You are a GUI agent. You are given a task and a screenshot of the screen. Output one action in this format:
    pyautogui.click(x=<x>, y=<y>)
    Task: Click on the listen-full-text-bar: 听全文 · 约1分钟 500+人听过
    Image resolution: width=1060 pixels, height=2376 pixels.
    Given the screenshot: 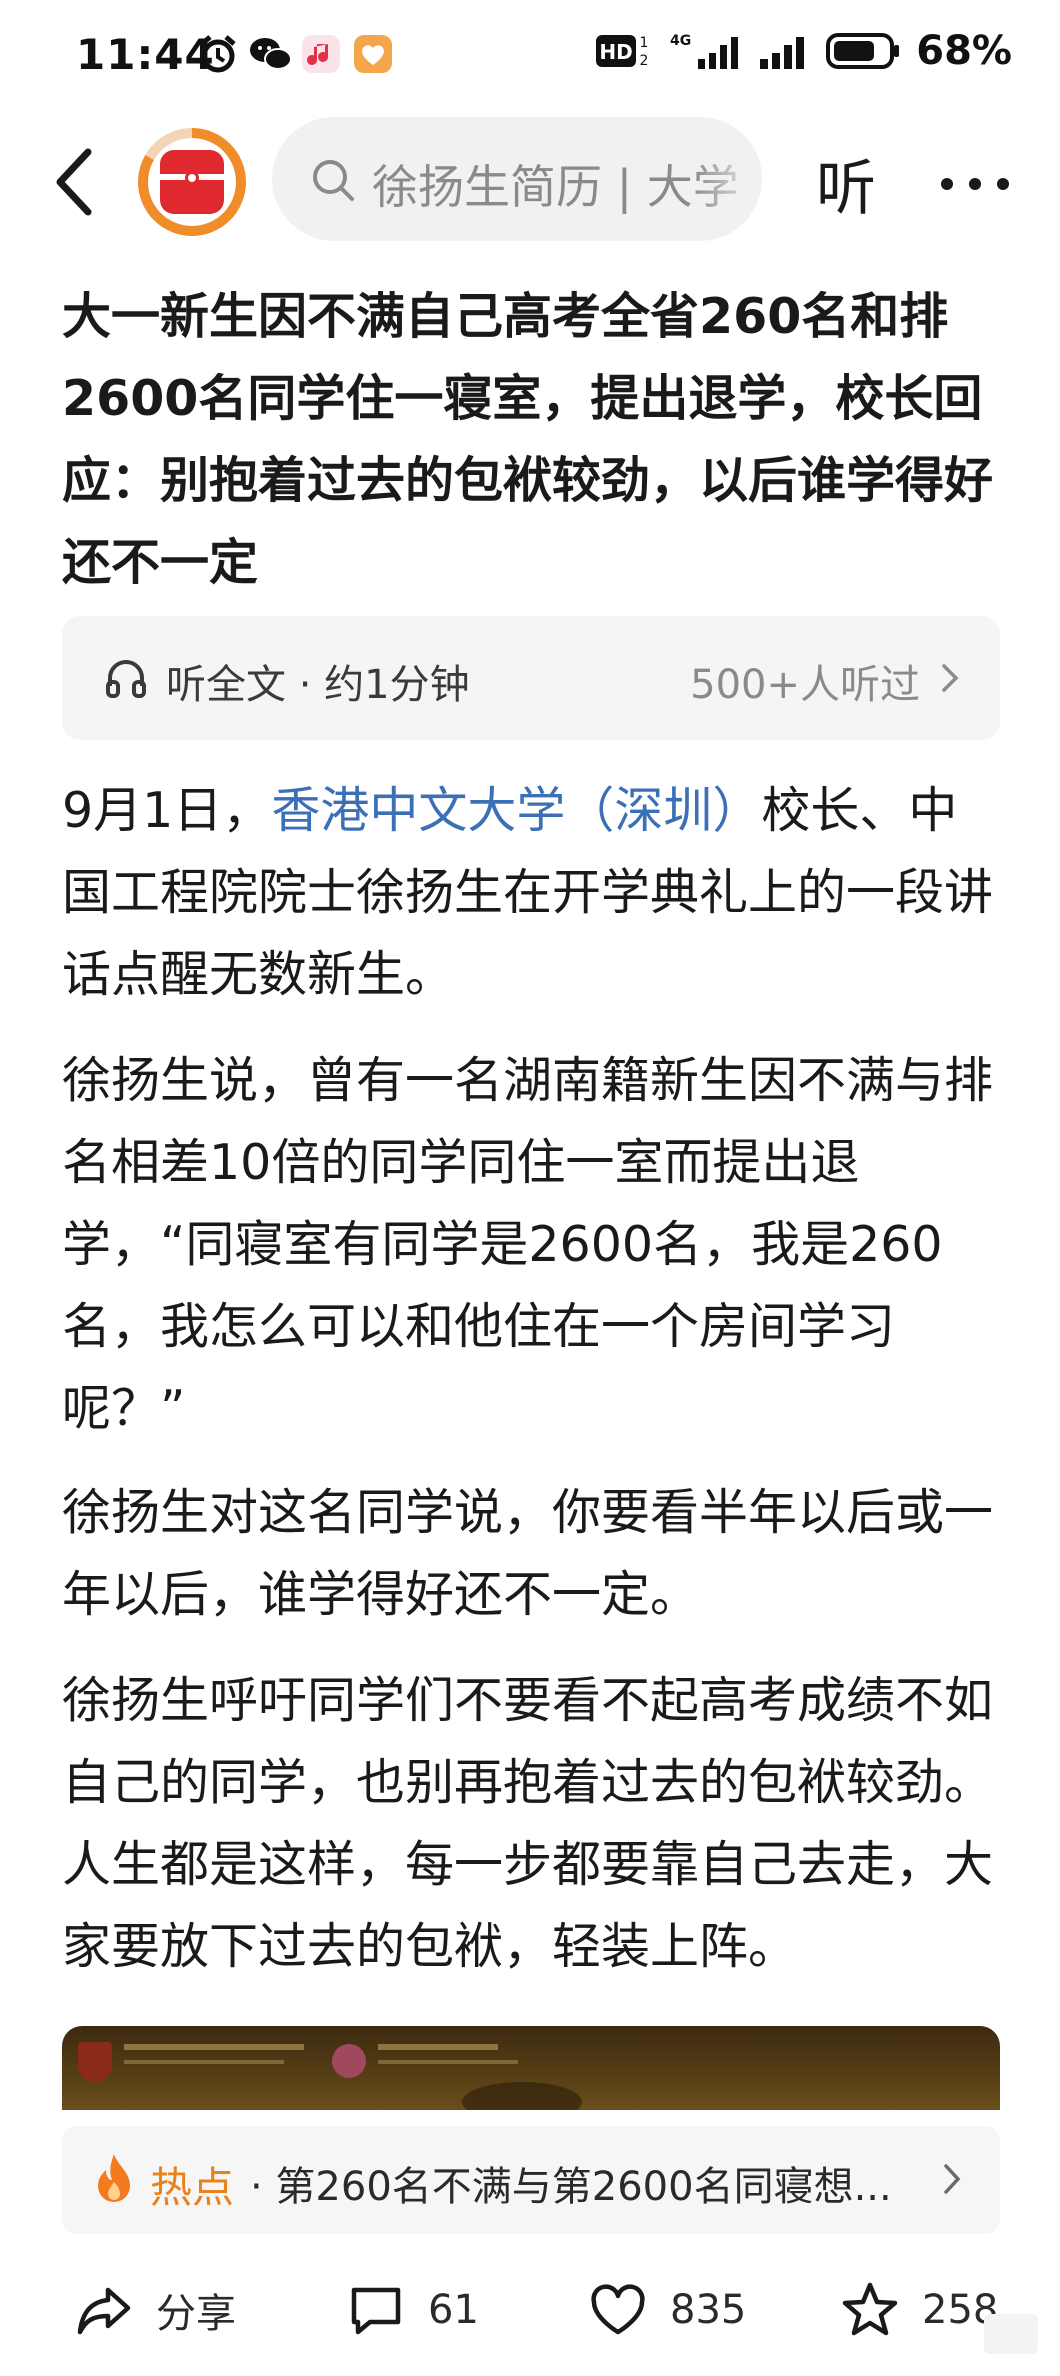 What is the action you would take?
    pyautogui.click(x=531, y=678)
    